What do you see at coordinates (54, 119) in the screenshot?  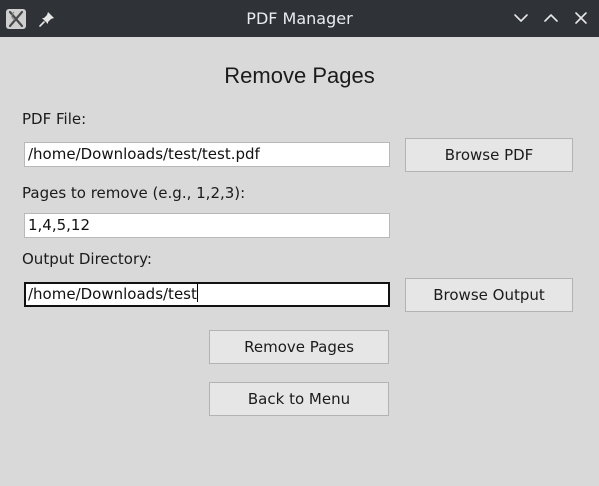 I see `pdf-file-label: PDF File:` at bounding box center [54, 119].